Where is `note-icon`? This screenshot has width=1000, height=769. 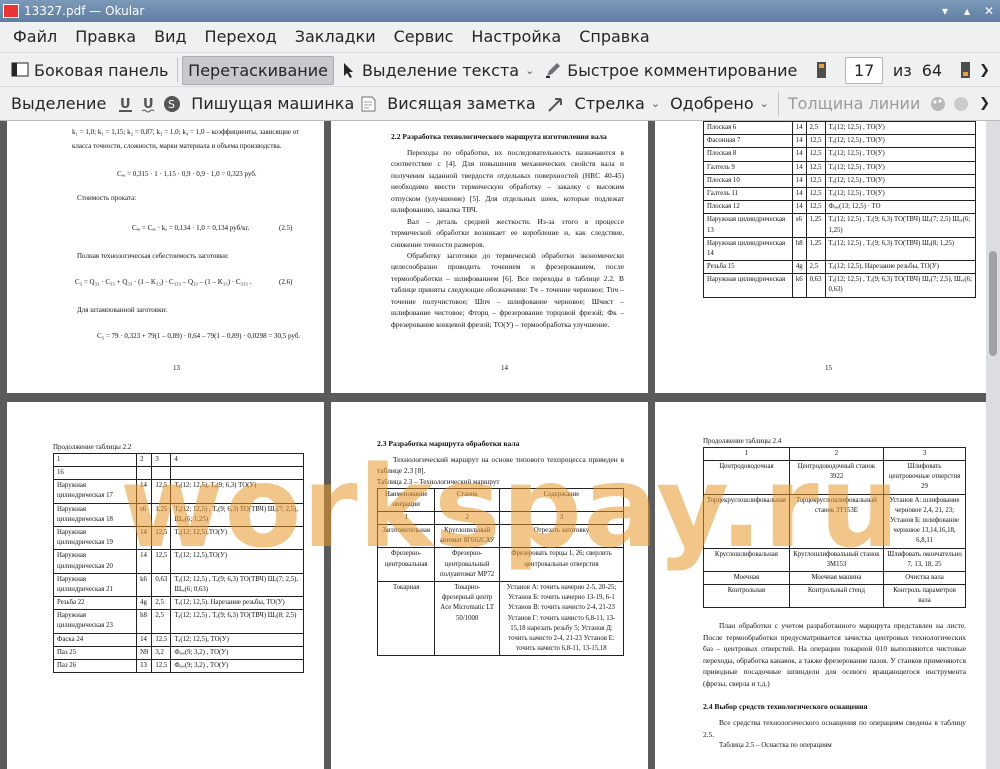
note-icon is located at coordinates (368, 104).